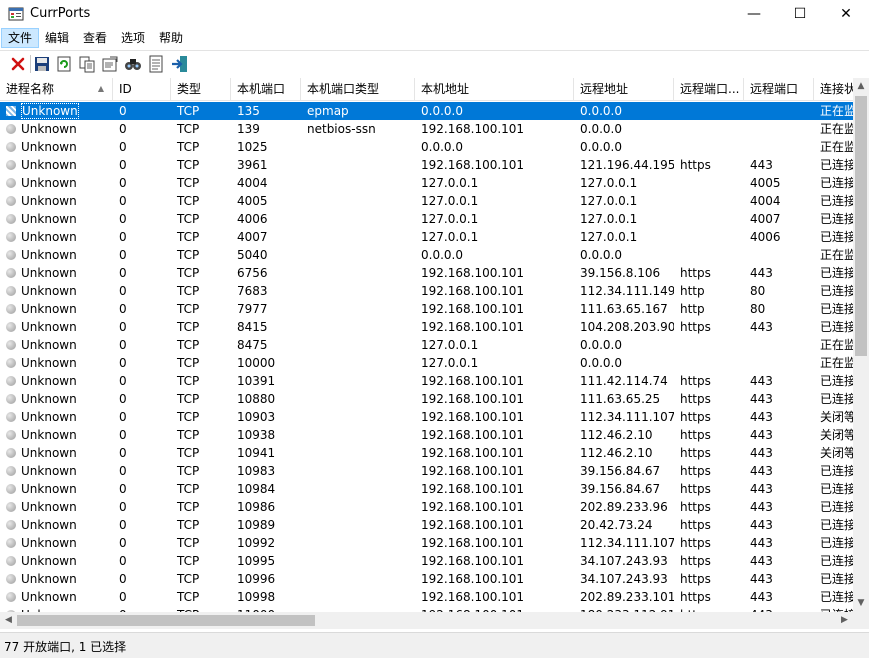 The height and width of the screenshot is (658, 869). Describe the element at coordinates (861, 86) in the screenshot. I see `scroll-up-icon: ▲` at that location.